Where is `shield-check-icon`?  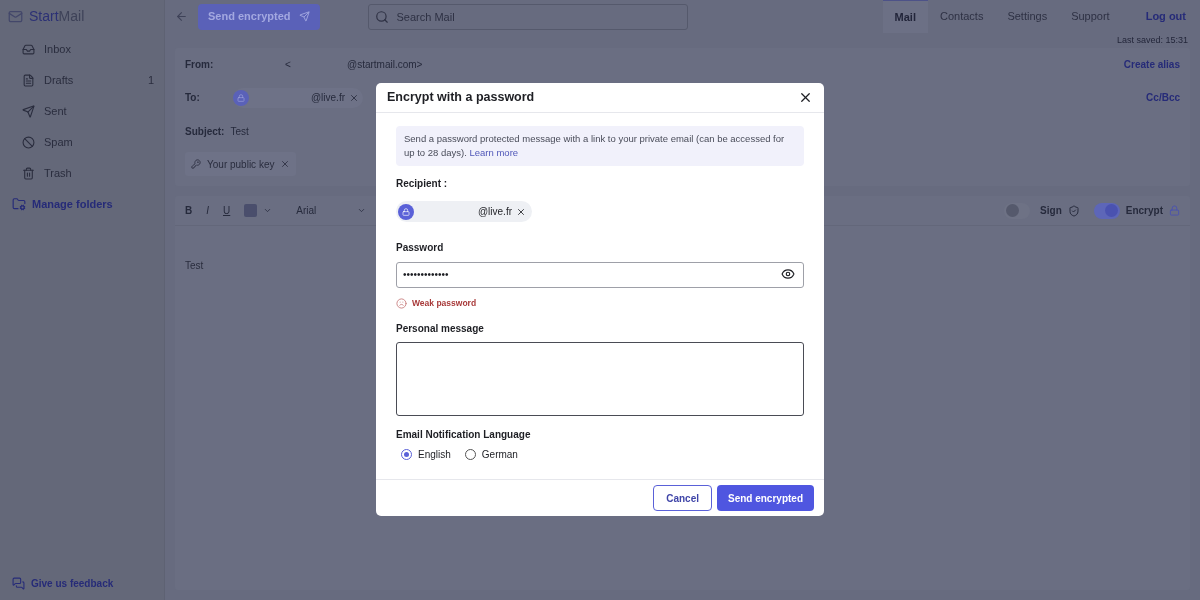
shield-check-icon is located at coordinates (1073, 210).